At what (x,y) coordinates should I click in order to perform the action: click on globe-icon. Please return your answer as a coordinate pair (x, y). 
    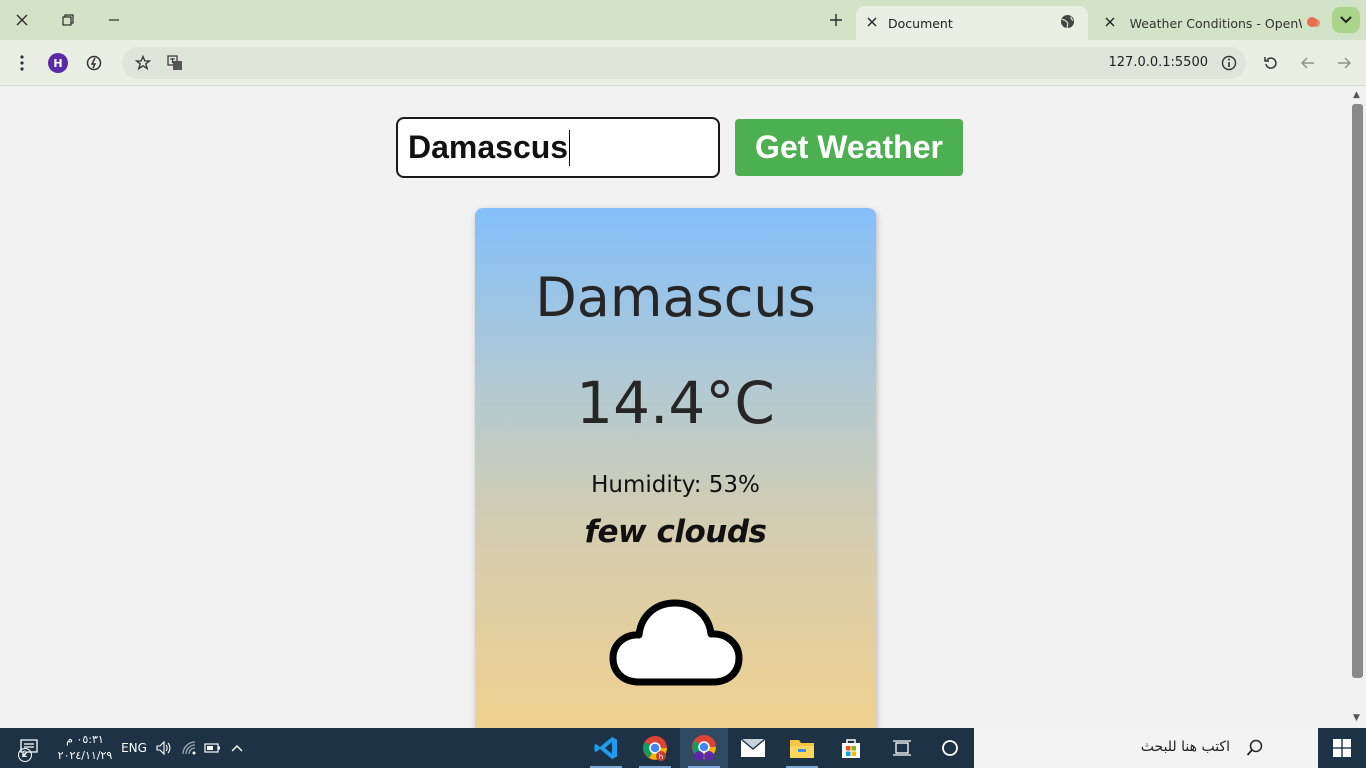
    Looking at the image, I should click on (1067, 23).